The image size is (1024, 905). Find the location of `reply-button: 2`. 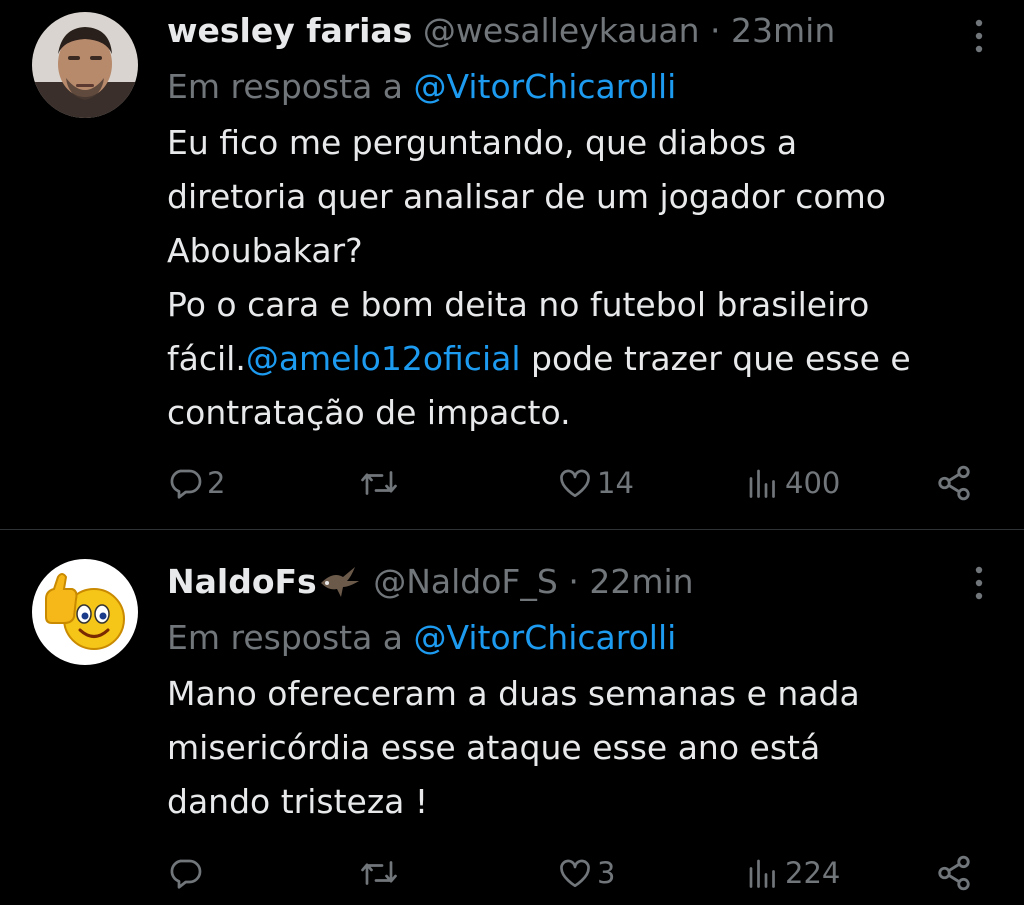

reply-button: 2 is located at coordinates (196, 483).